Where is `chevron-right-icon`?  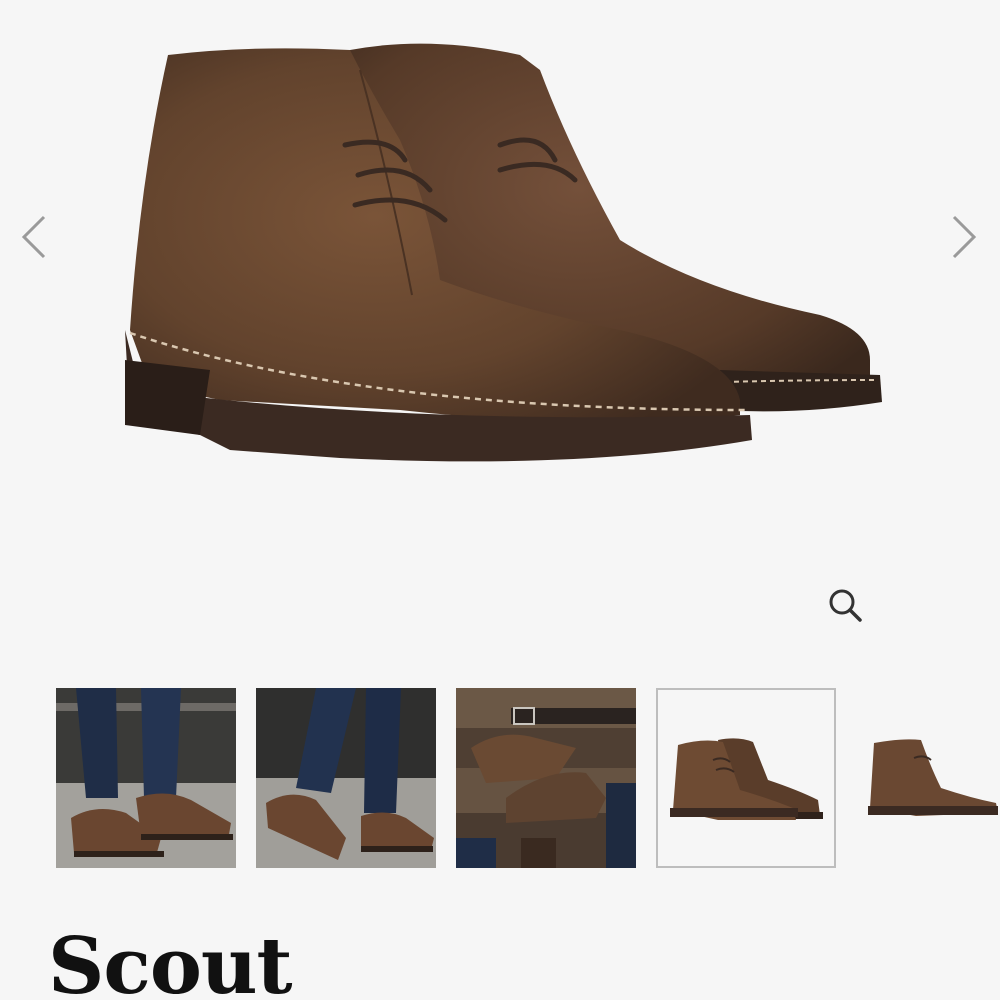 chevron-right-icon is located at coordinates (964, 237).